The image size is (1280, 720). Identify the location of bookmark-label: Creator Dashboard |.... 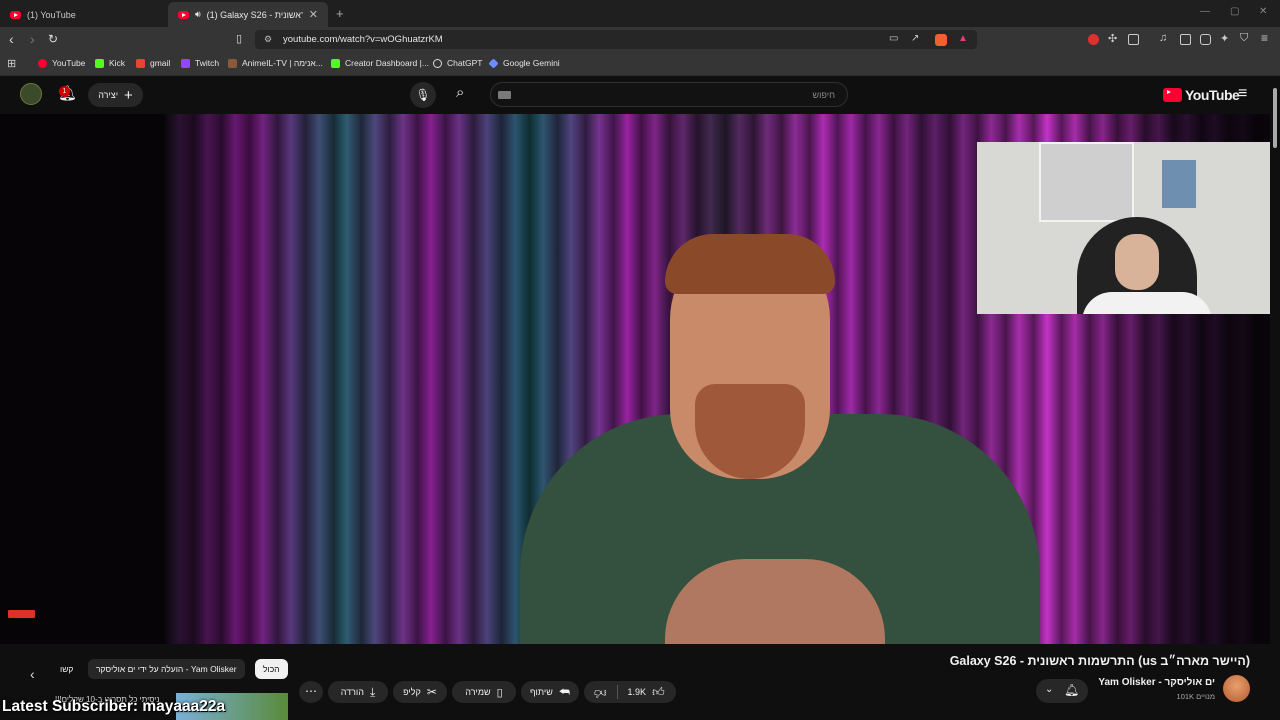
(387, 63).